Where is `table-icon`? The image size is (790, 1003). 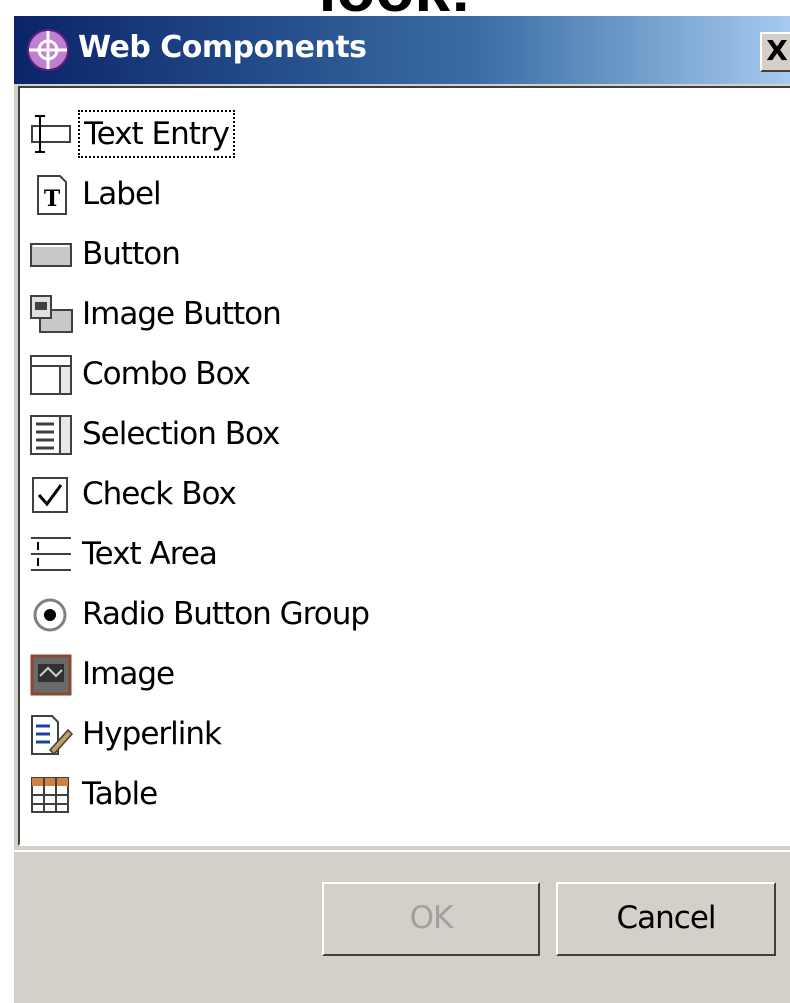
table-icon is located at coordinates (50, 795).